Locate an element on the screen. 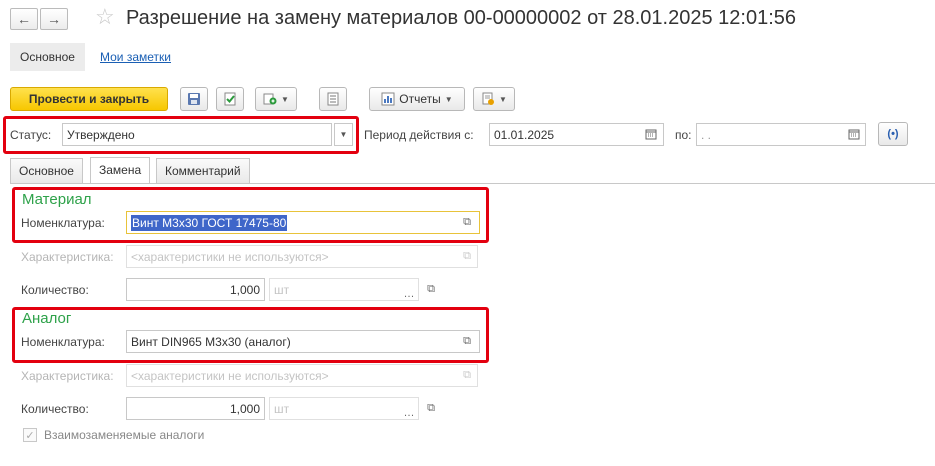 This screenshot has height=466, width=935. analog-nomenclature-label: Номенклатура: is located at coordinates (63, 342).